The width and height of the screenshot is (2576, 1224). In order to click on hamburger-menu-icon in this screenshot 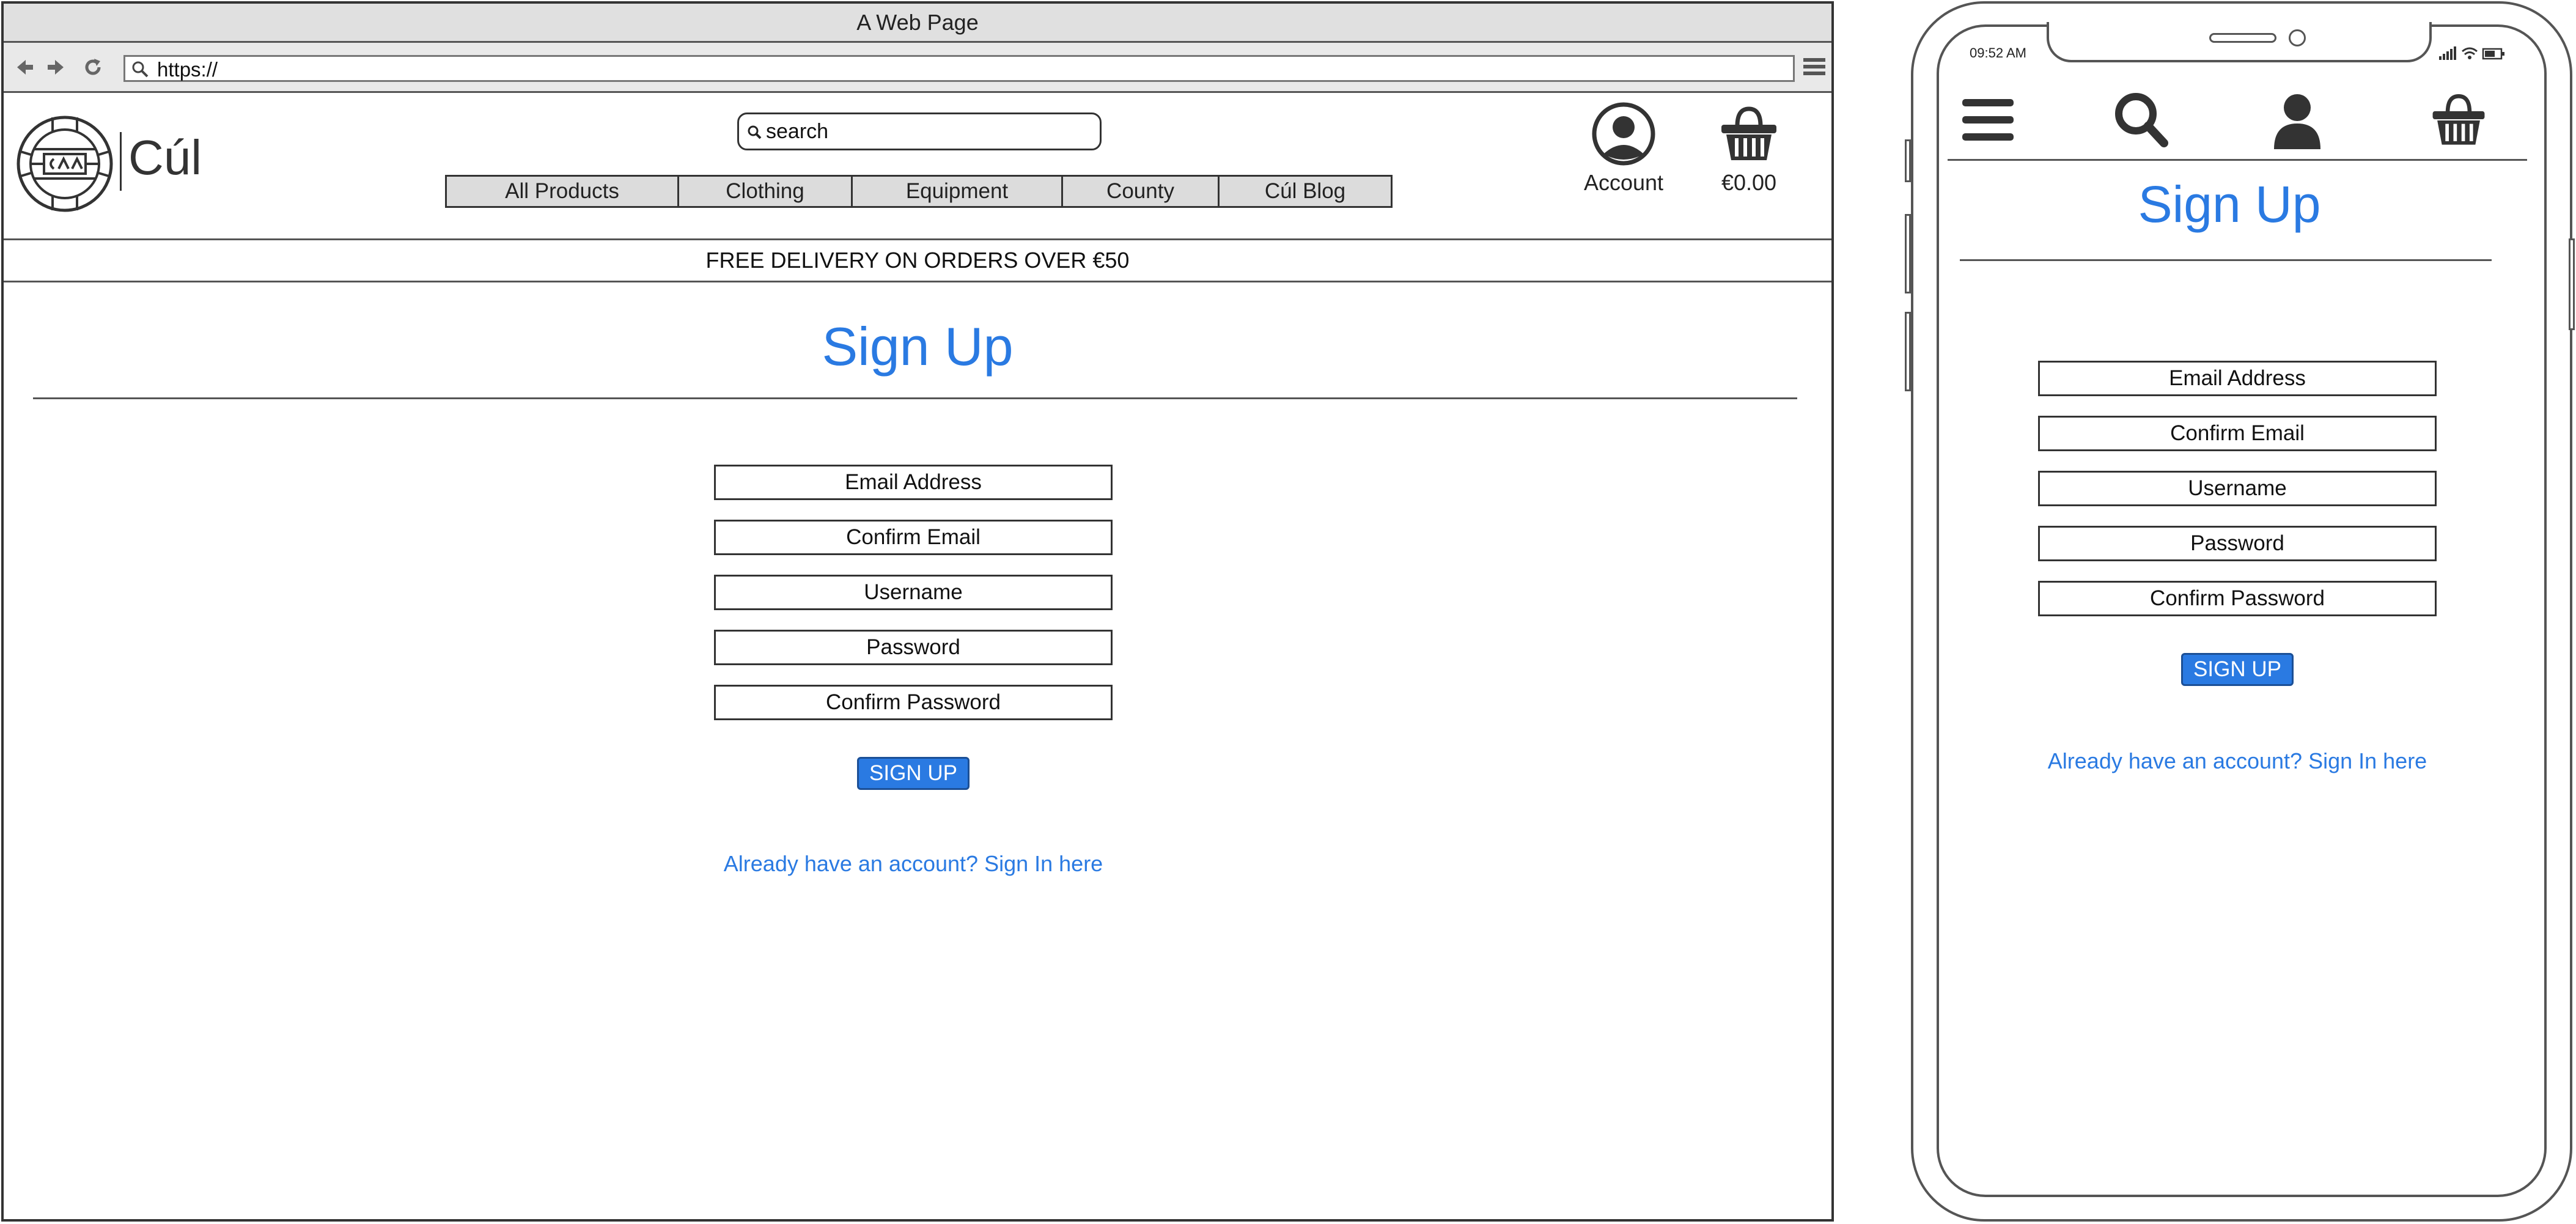, I will do `click(1814, 67)`.